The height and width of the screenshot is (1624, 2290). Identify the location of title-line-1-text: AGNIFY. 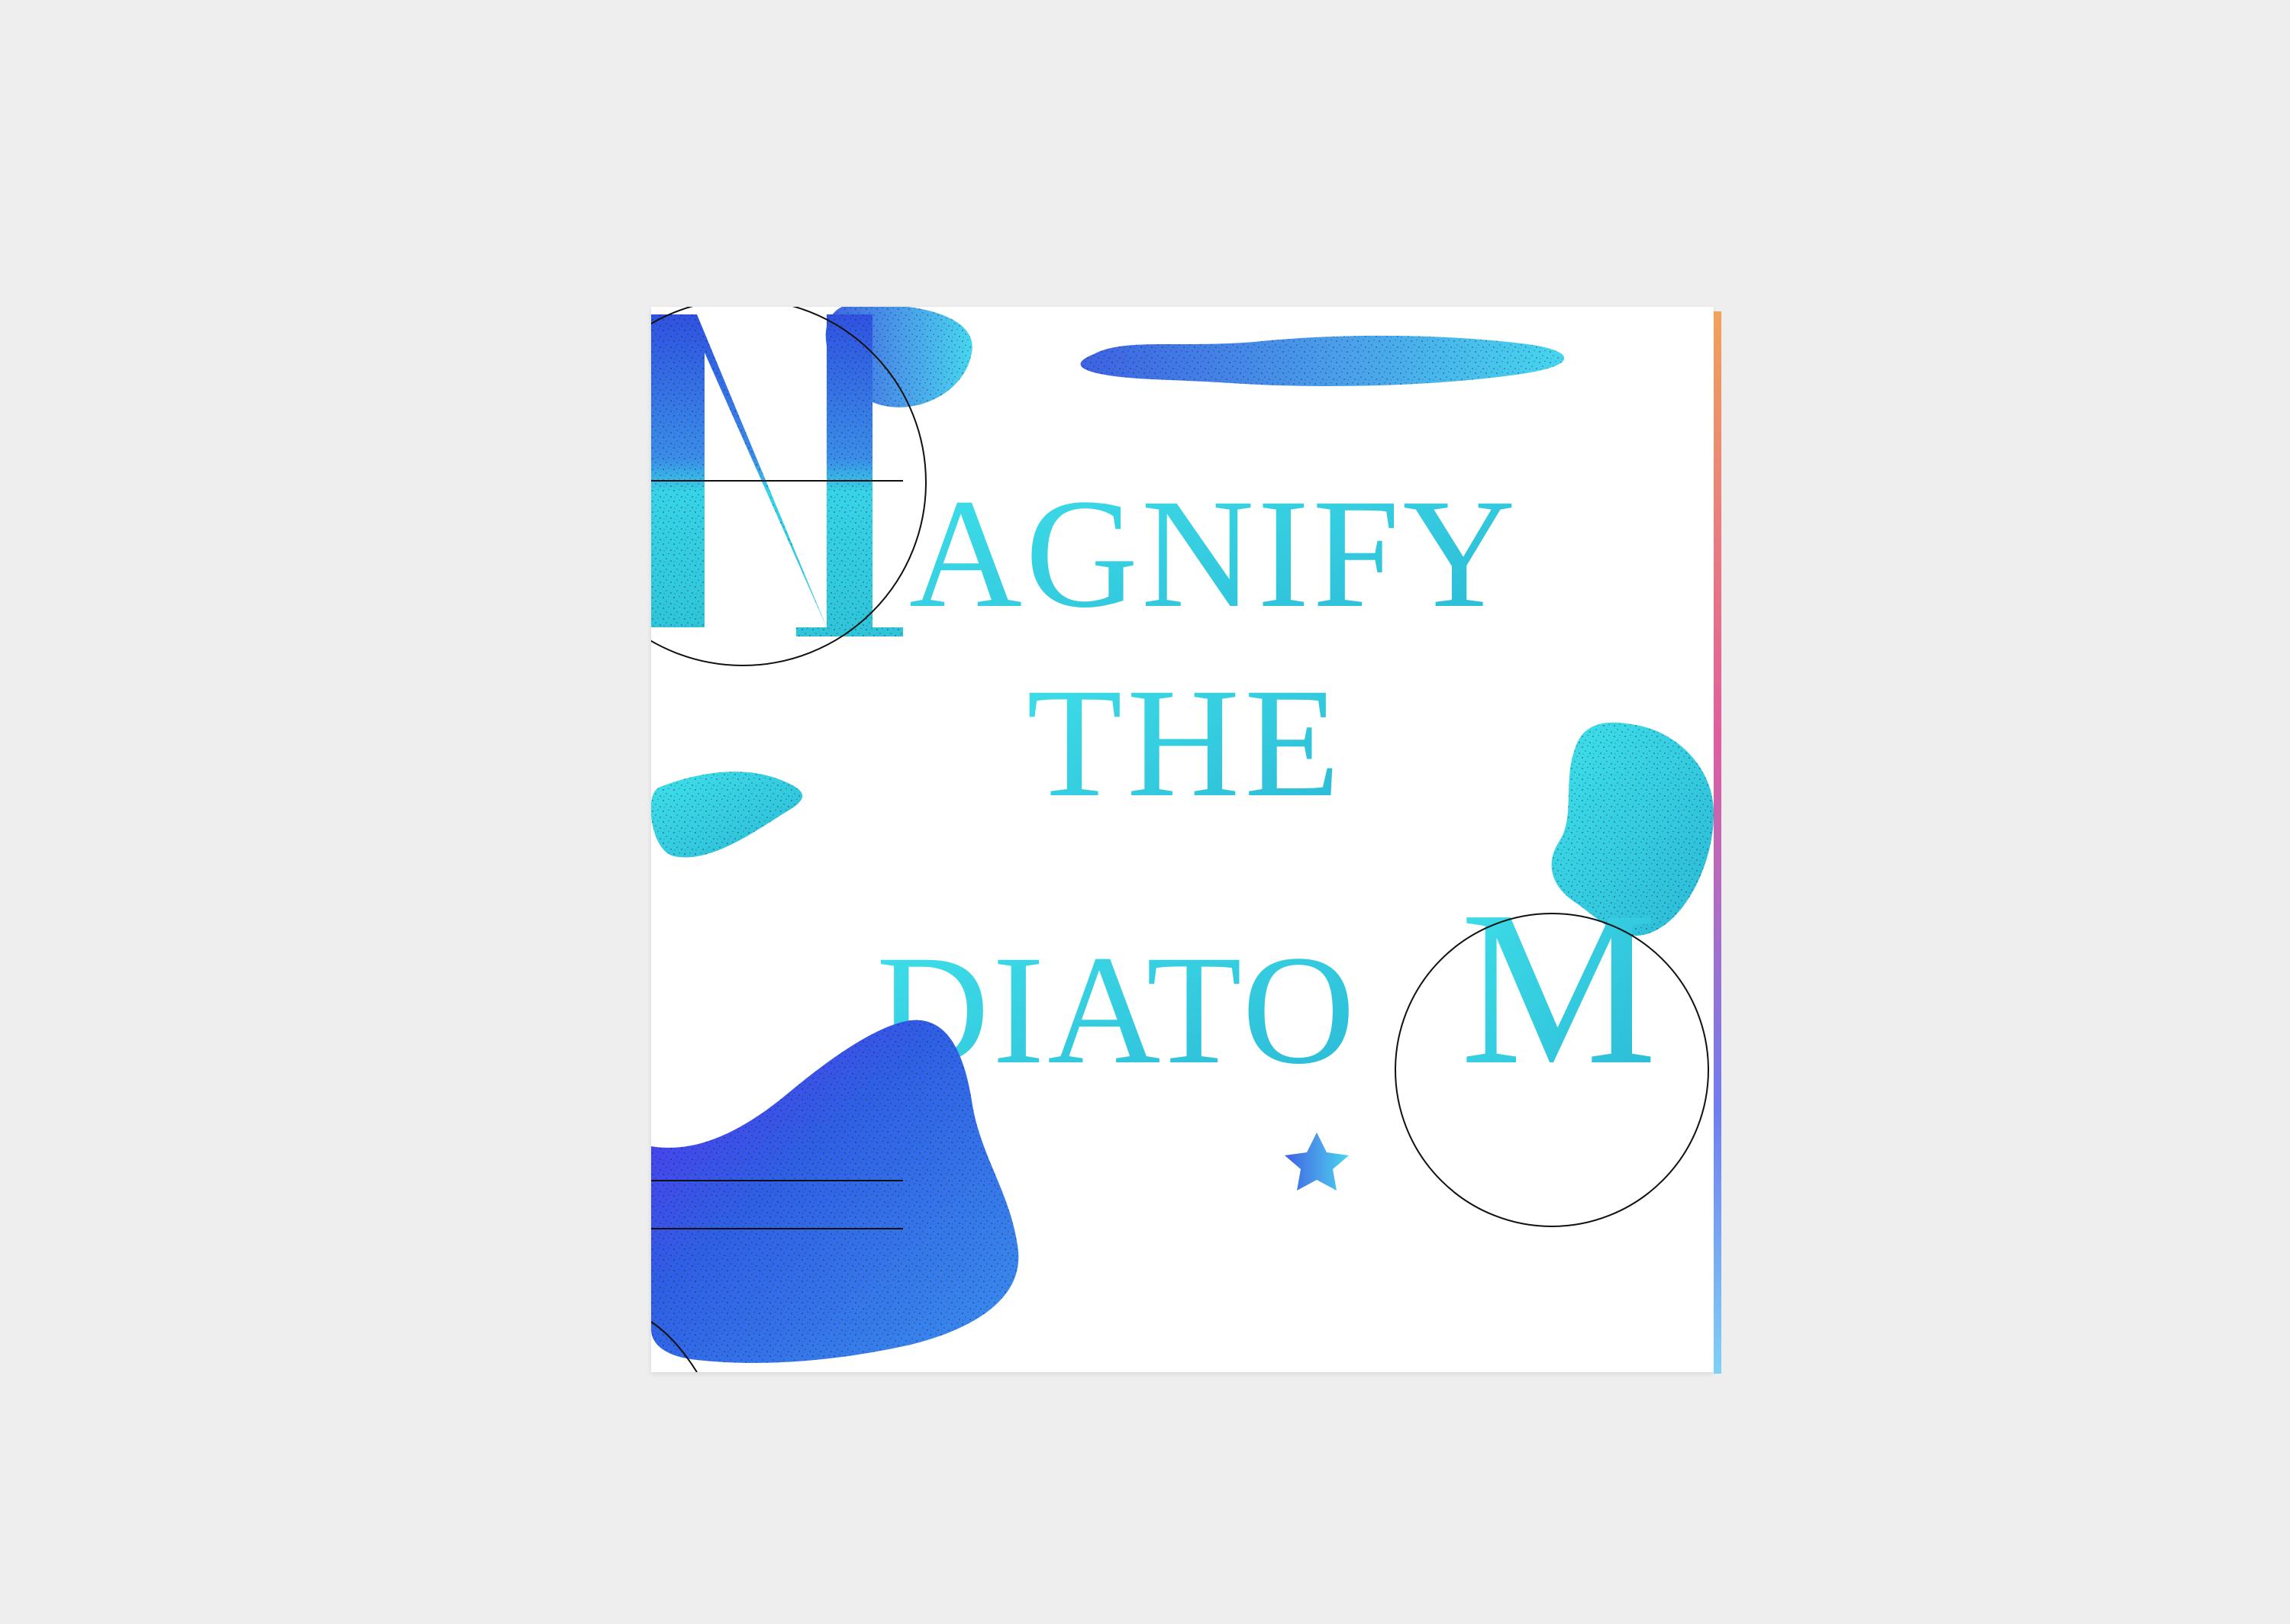
(1213, 553).